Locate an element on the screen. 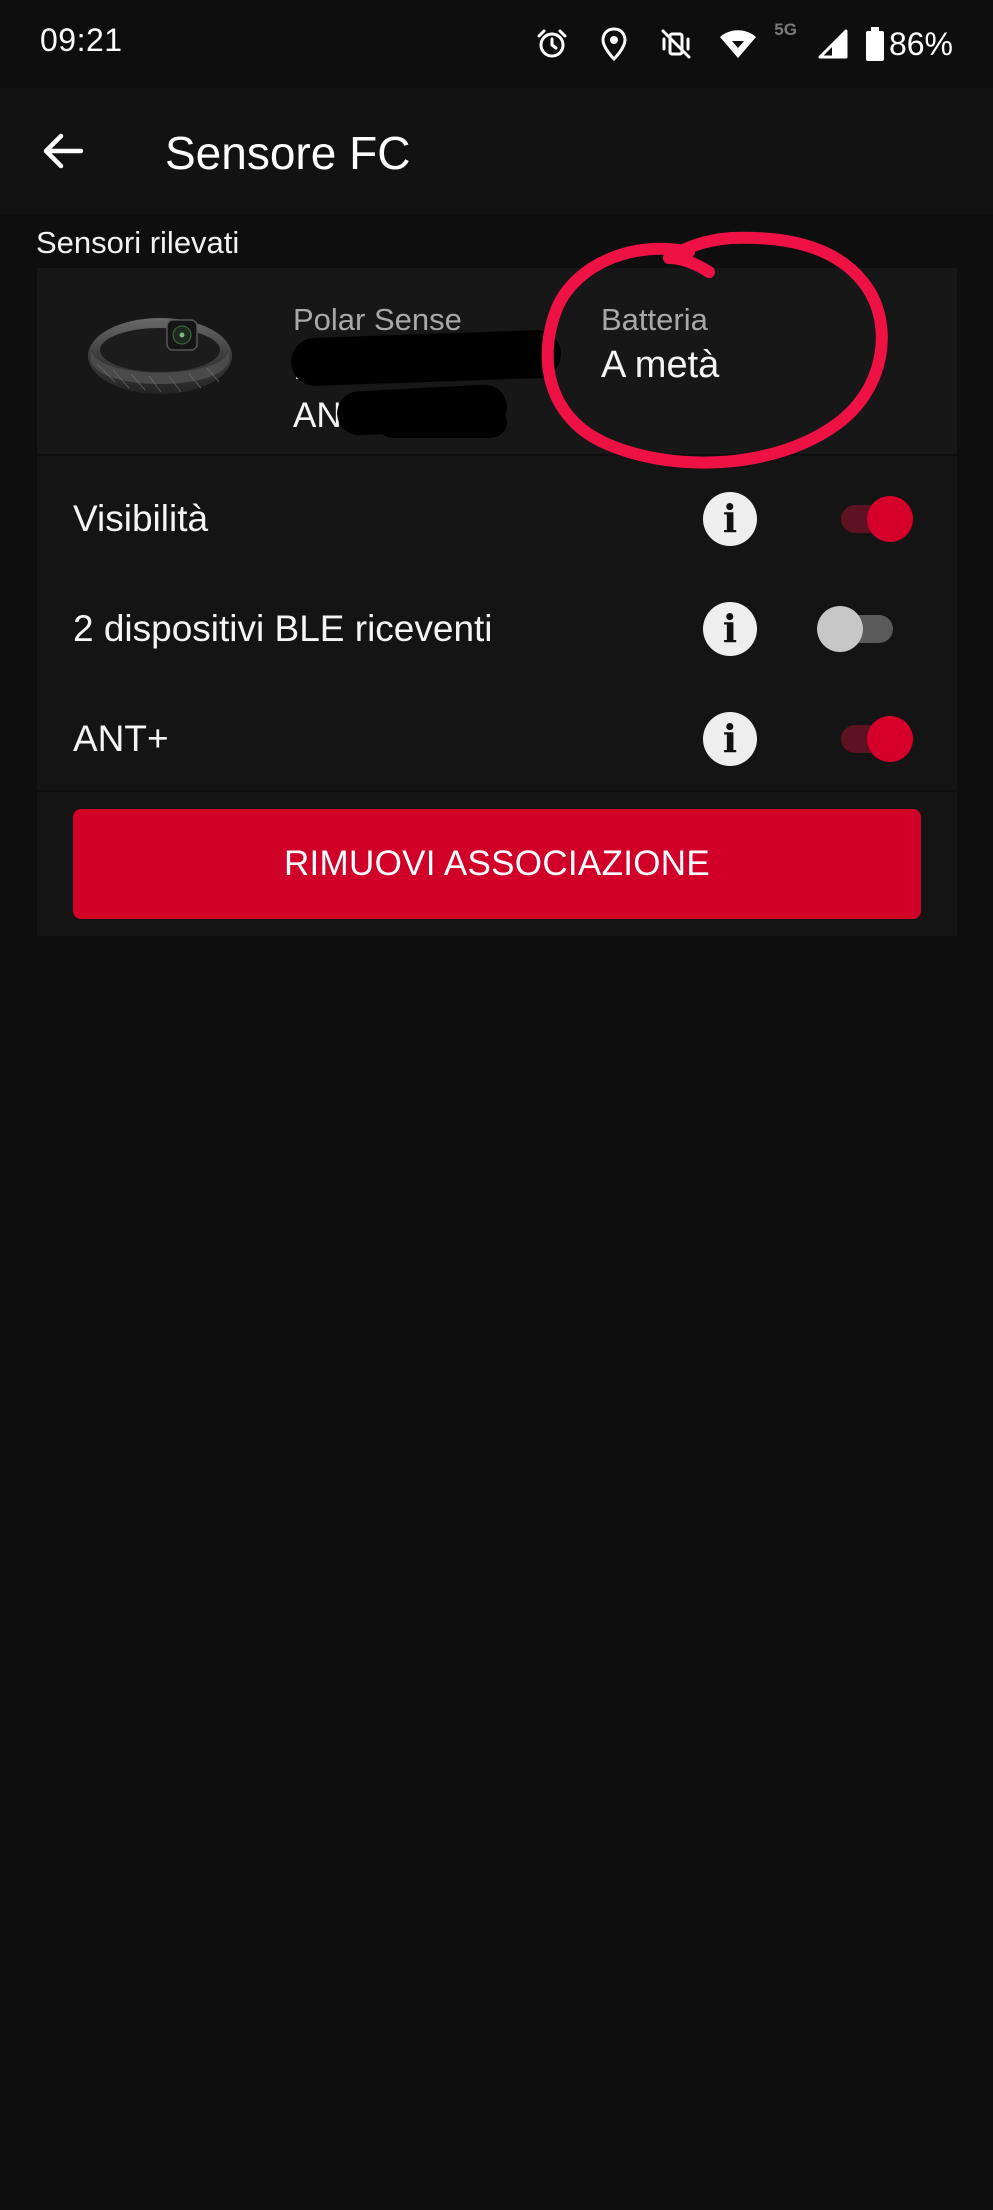 The width and height of the screenshot is (993, 2210). battery-label: Batteria is located at coordinates (654, 319).